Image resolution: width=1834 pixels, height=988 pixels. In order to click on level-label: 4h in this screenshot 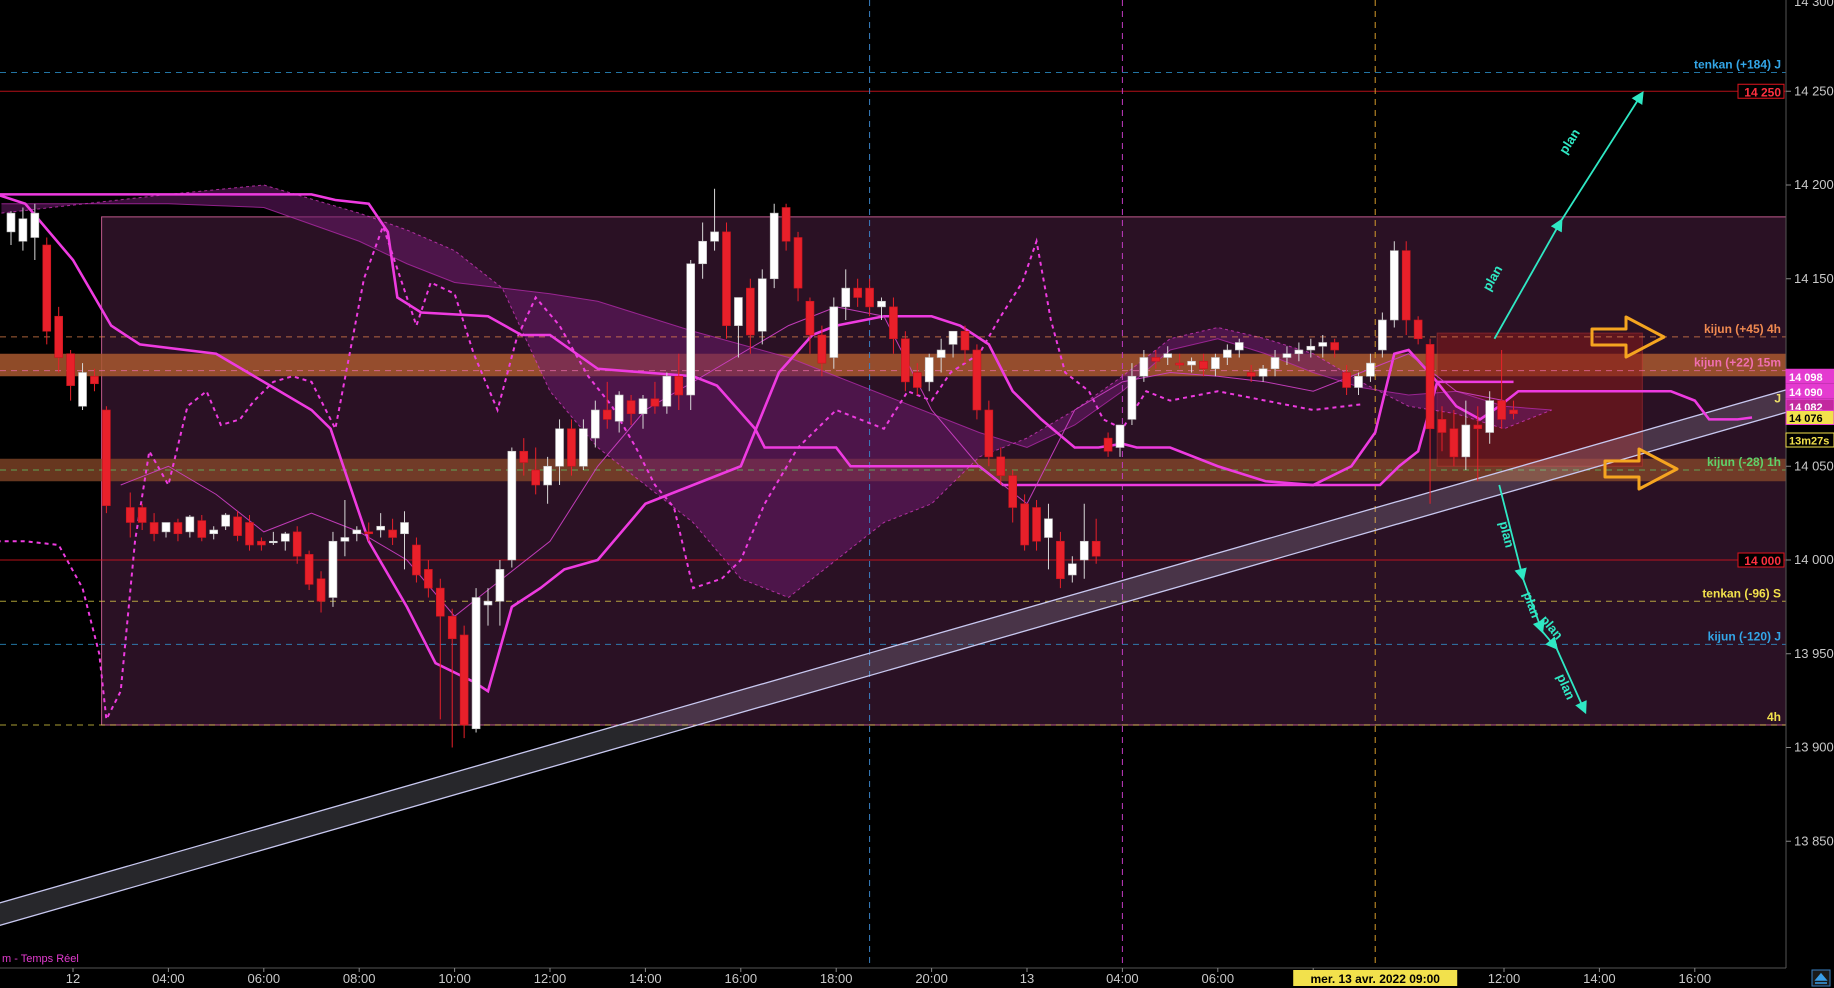, I will do `click(1774, 717)`.